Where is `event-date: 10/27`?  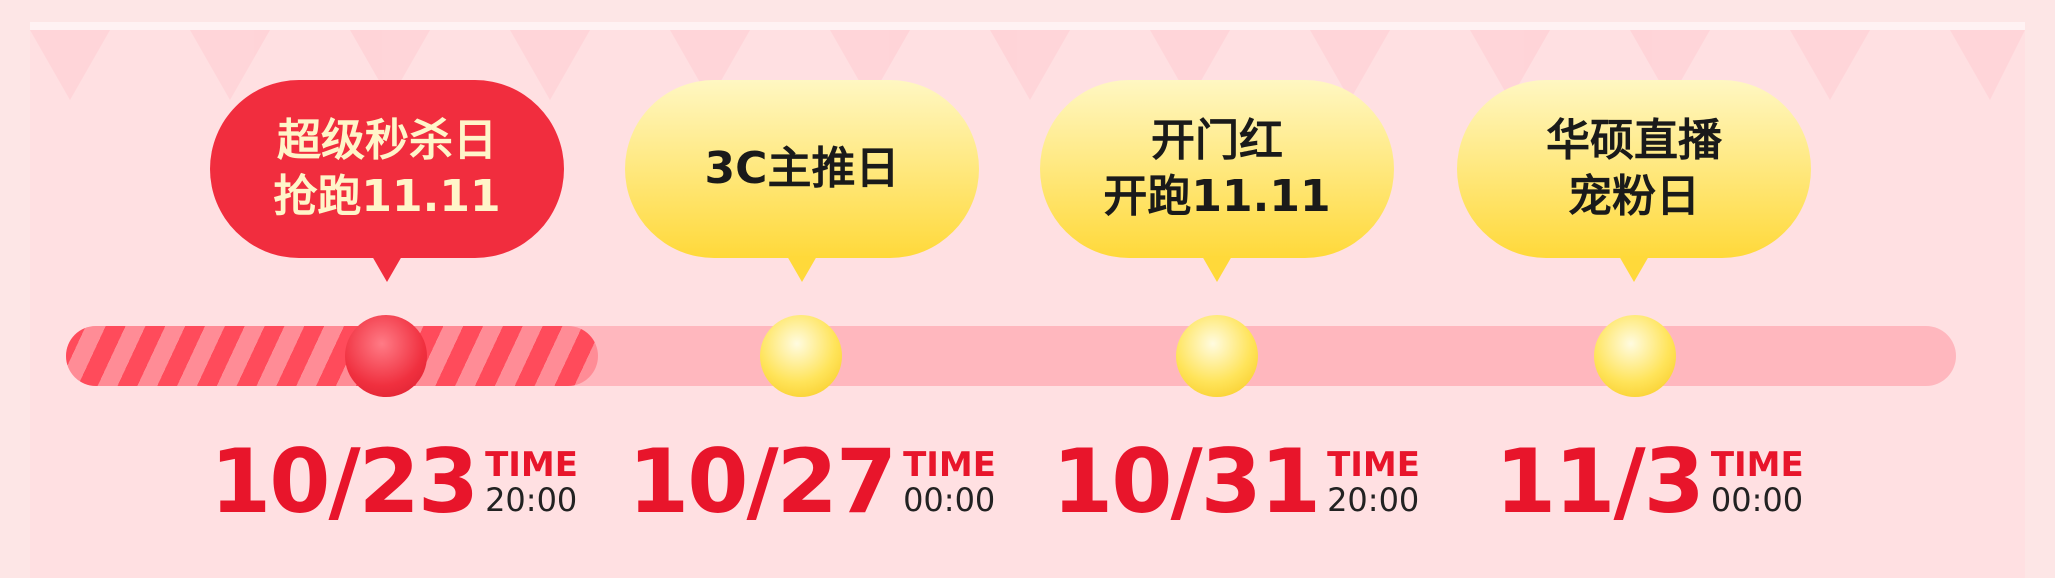 event-date: 10/27 is located at coordinates (762, 481).